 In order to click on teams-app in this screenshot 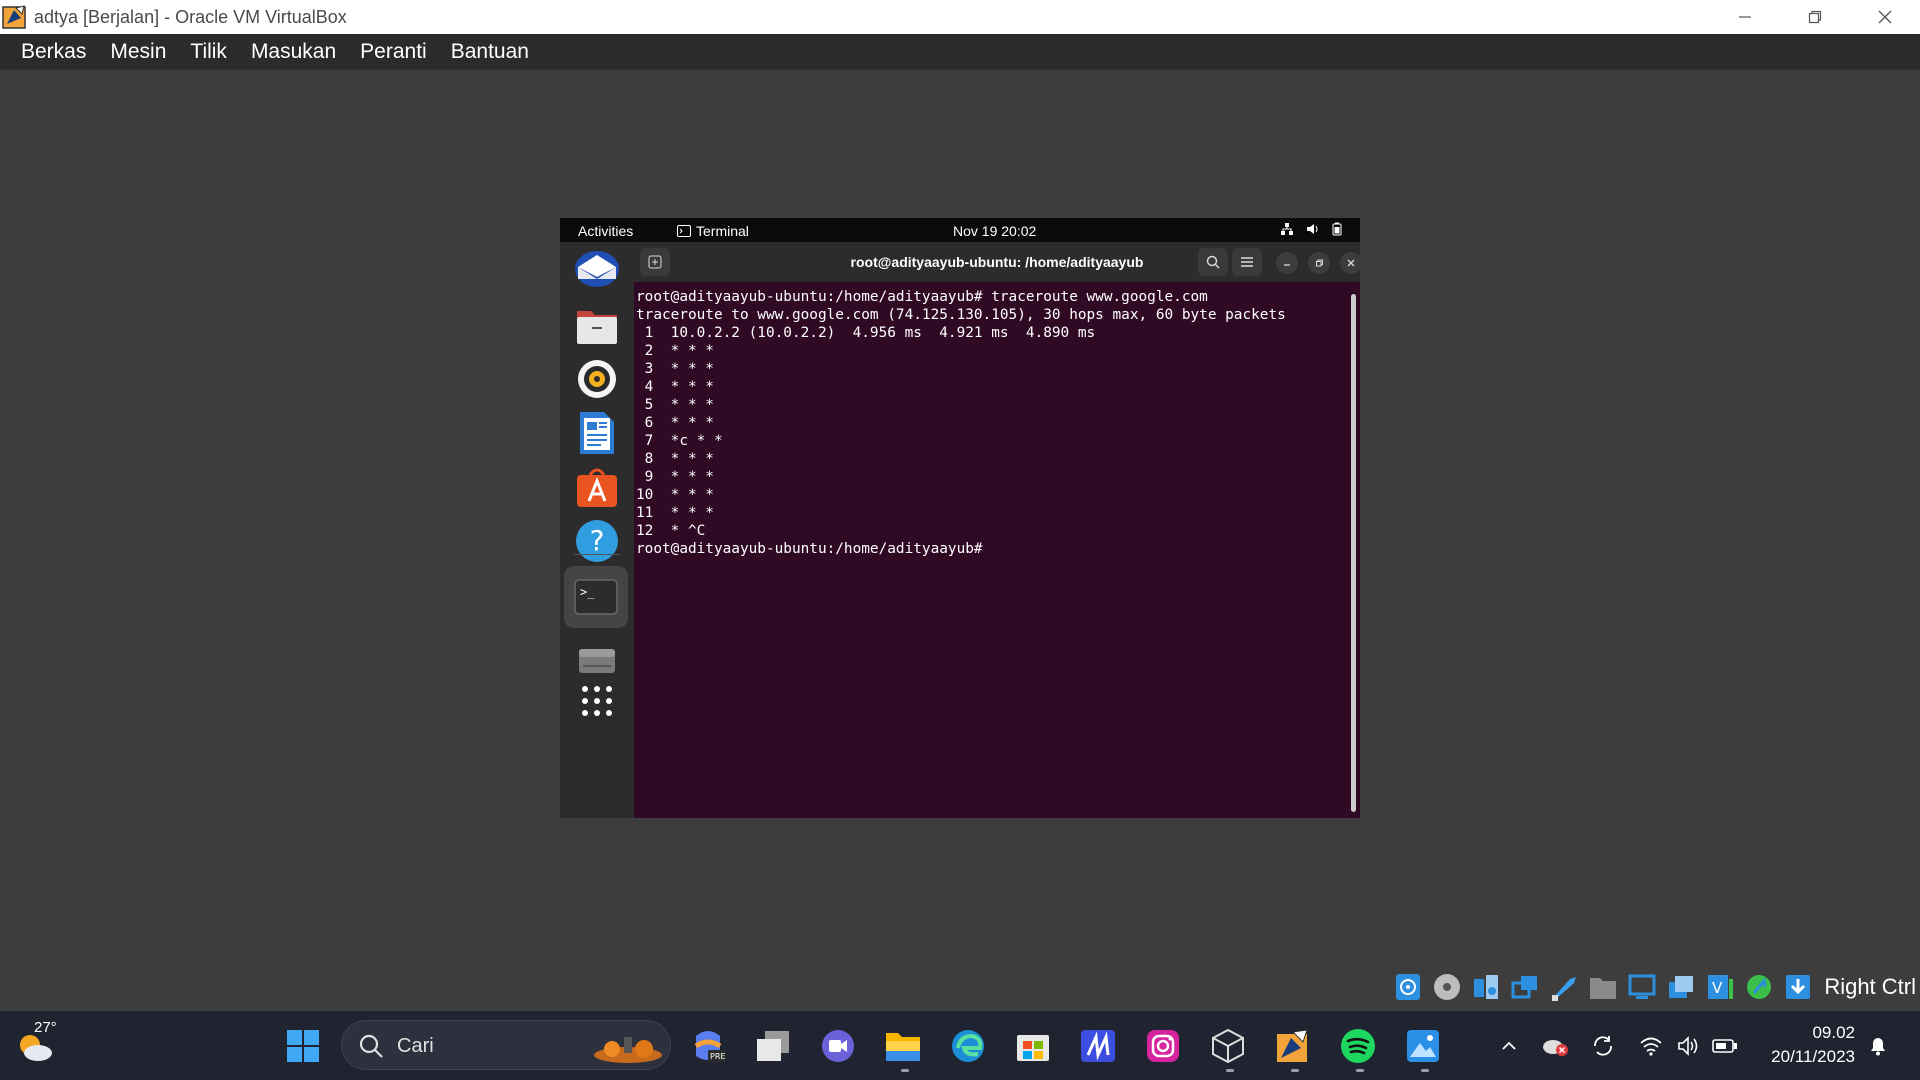, I will do `click(838, 1046)`.